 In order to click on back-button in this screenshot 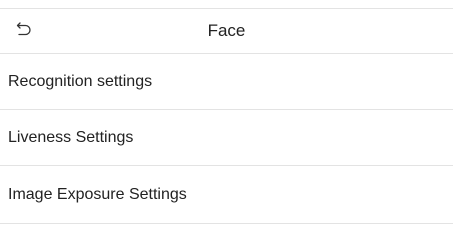, I will do `click(24, 31)`.